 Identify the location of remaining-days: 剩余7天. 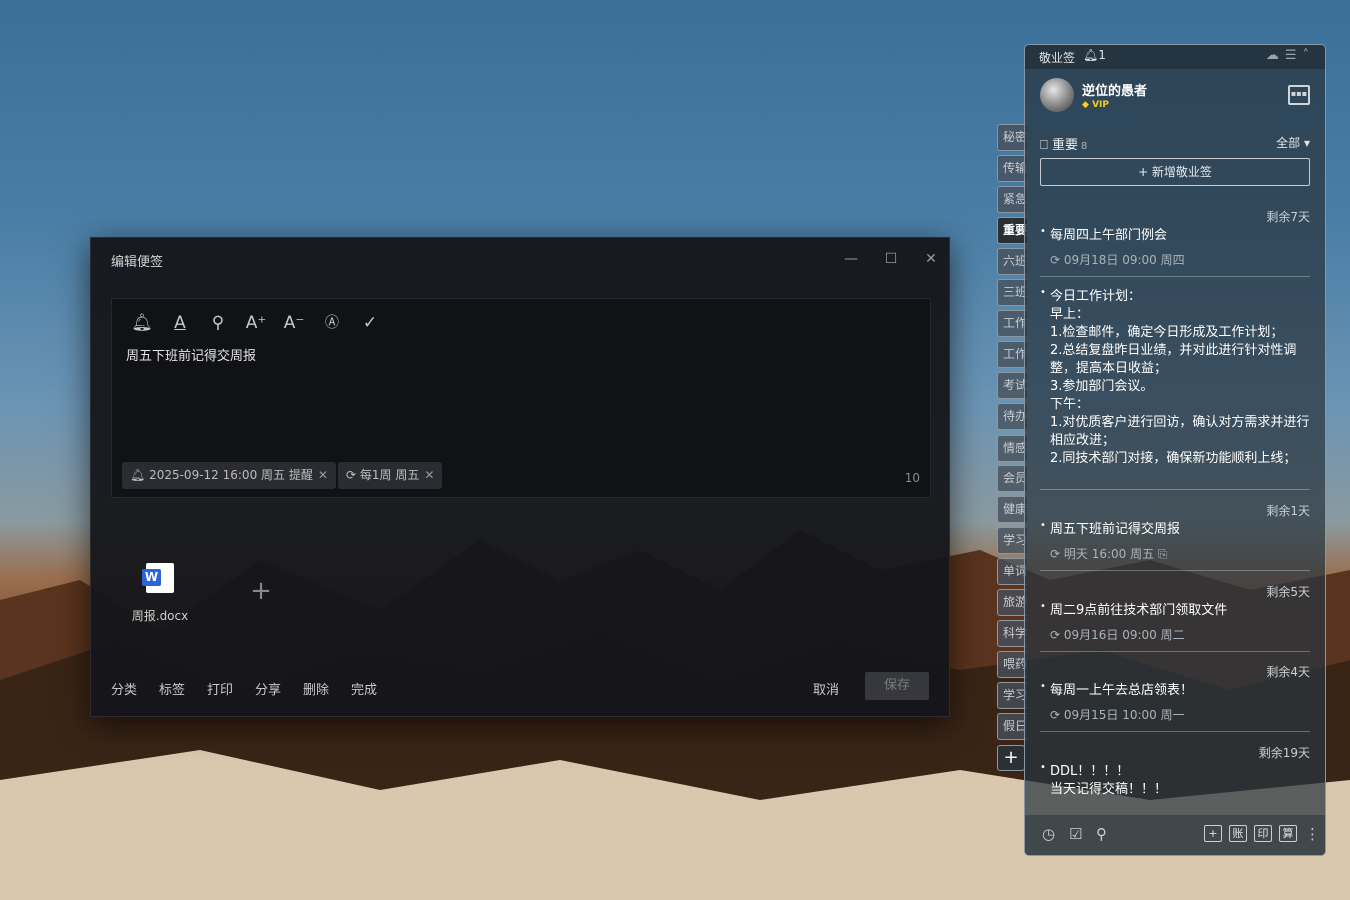
(1288, 217).